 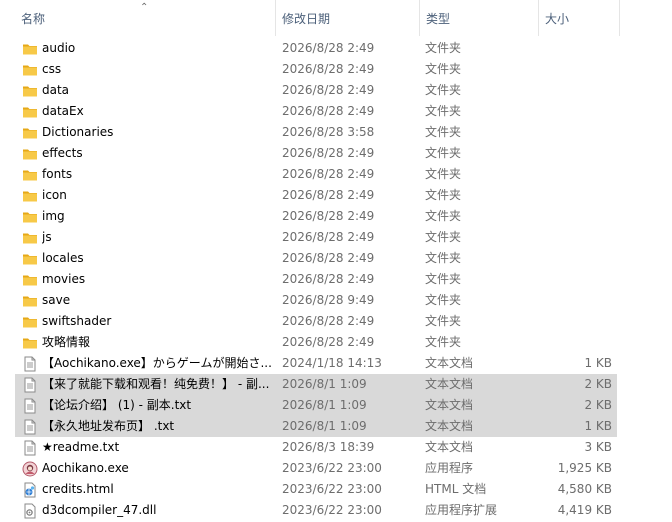 I want to click on column-header-name: 名称 ⌃, so click(x=138, y=18).